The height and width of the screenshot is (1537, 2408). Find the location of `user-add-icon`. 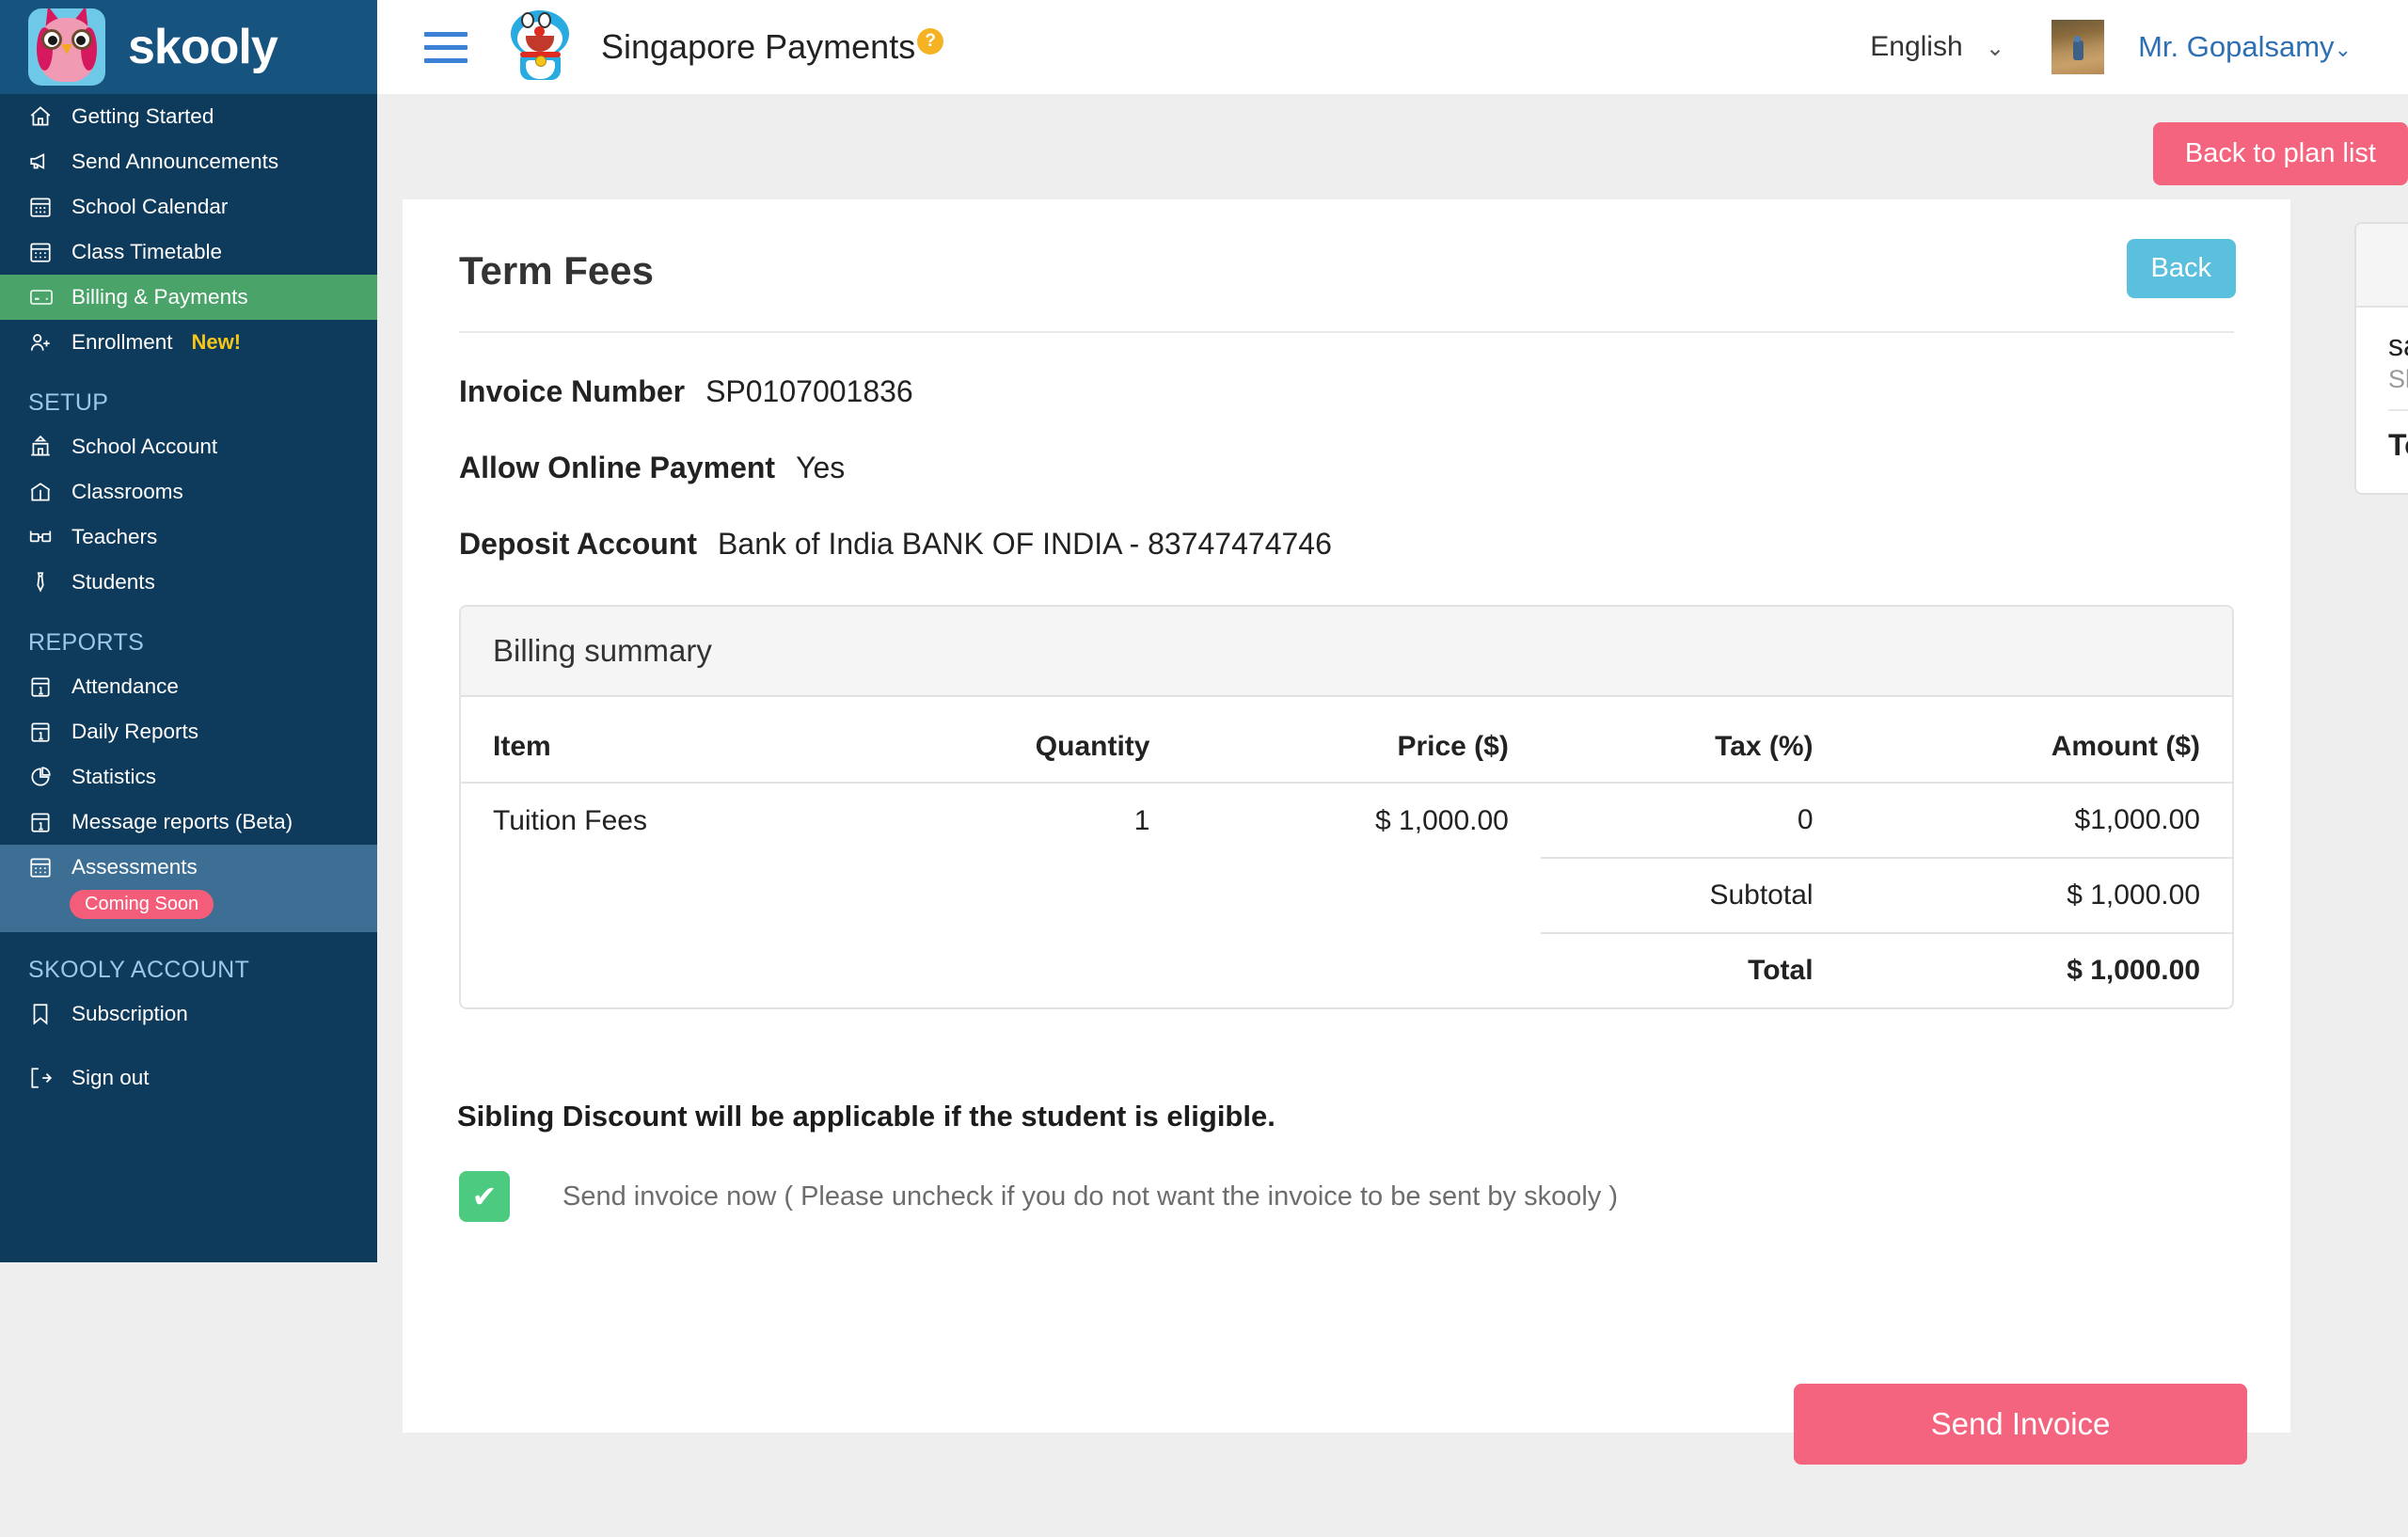

user-add-icon is located at coordinates (46, 342).